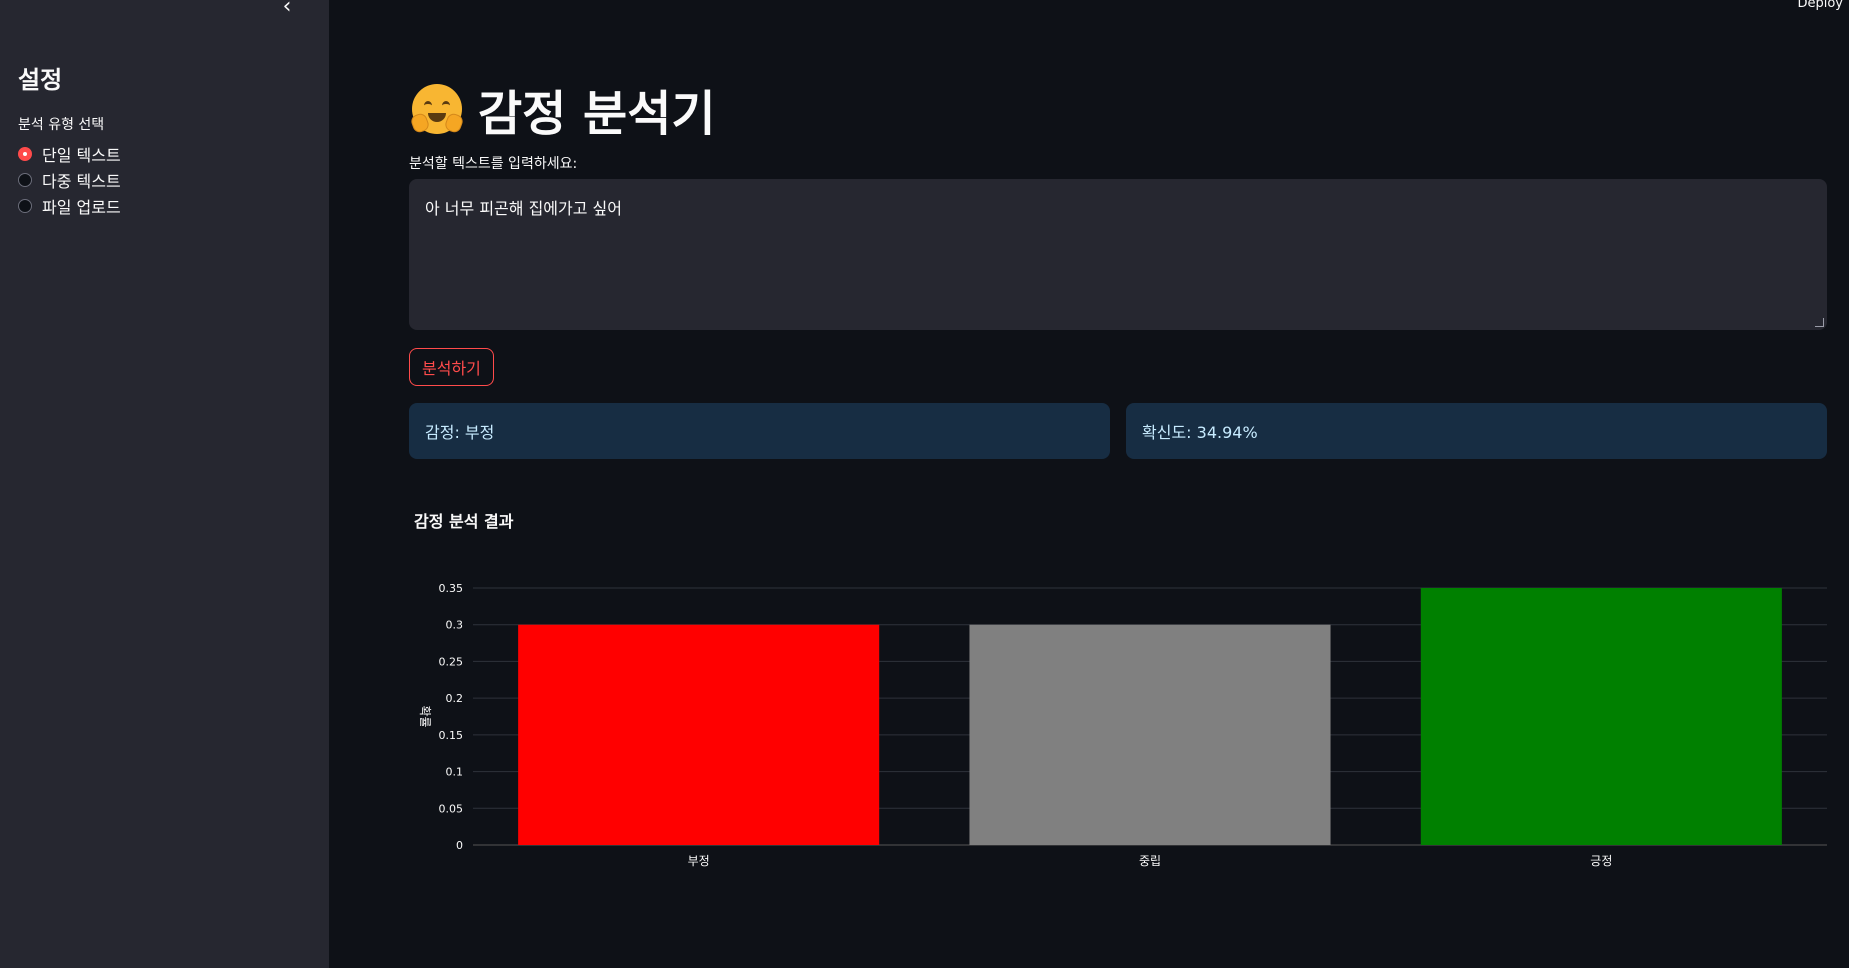  I want to click on x-tick-label: 부정, so click(699, 861).